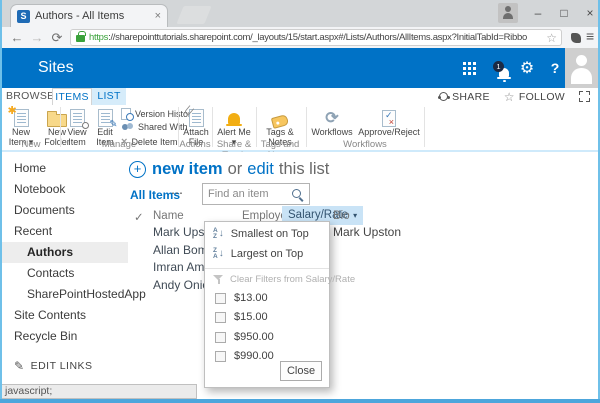 The width and height of the screenshot is (600, 403). I want to click on minimize-button: –, so click(538, 13).